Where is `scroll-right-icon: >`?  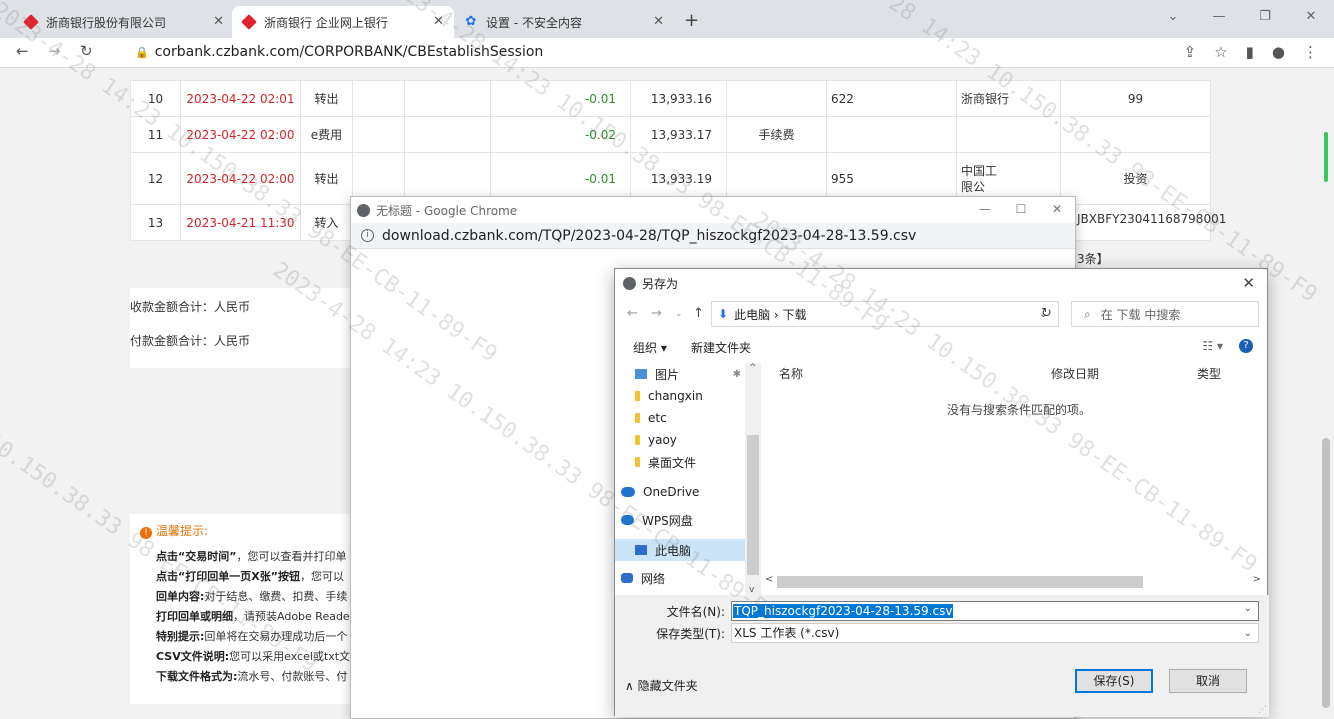 scroll-right-icon: > is located at coordinates (1257, 579).